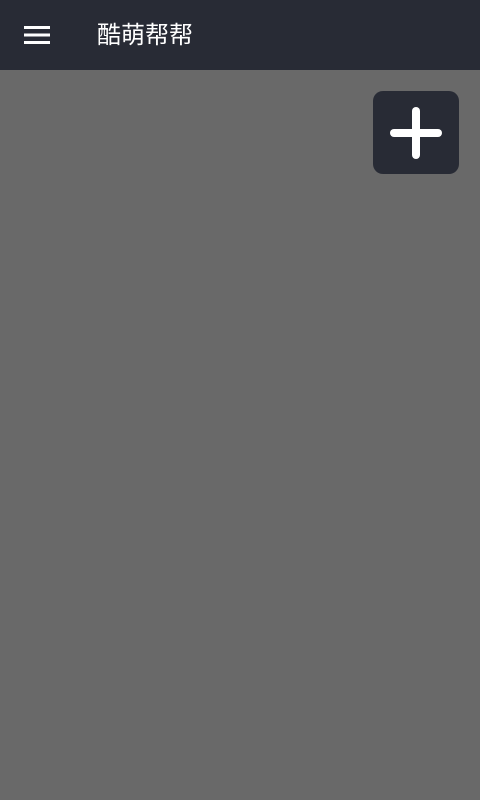  I want to click on plus-icon, so click(416, 132).